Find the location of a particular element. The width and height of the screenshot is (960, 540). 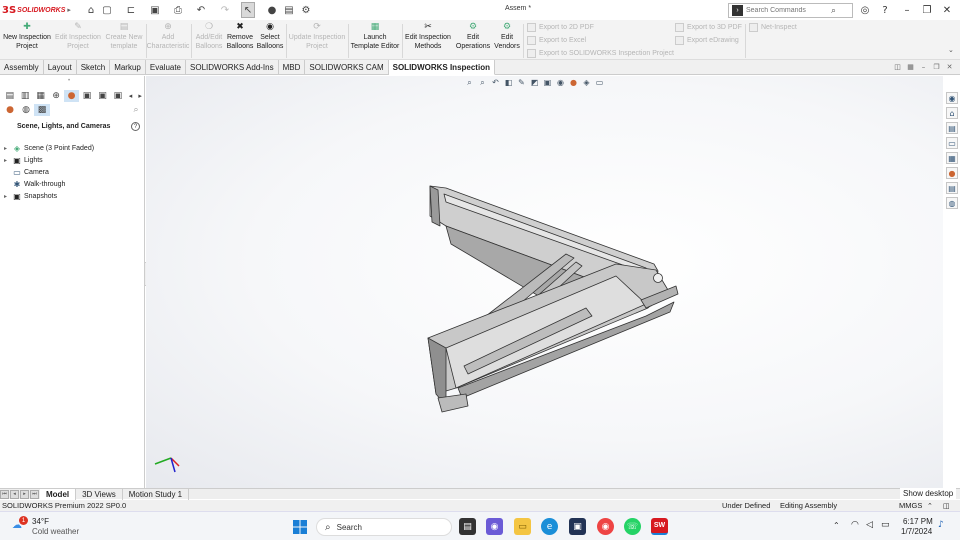

tabs-right-arrow-icon: ▸ is located at coordinates (140, 96).